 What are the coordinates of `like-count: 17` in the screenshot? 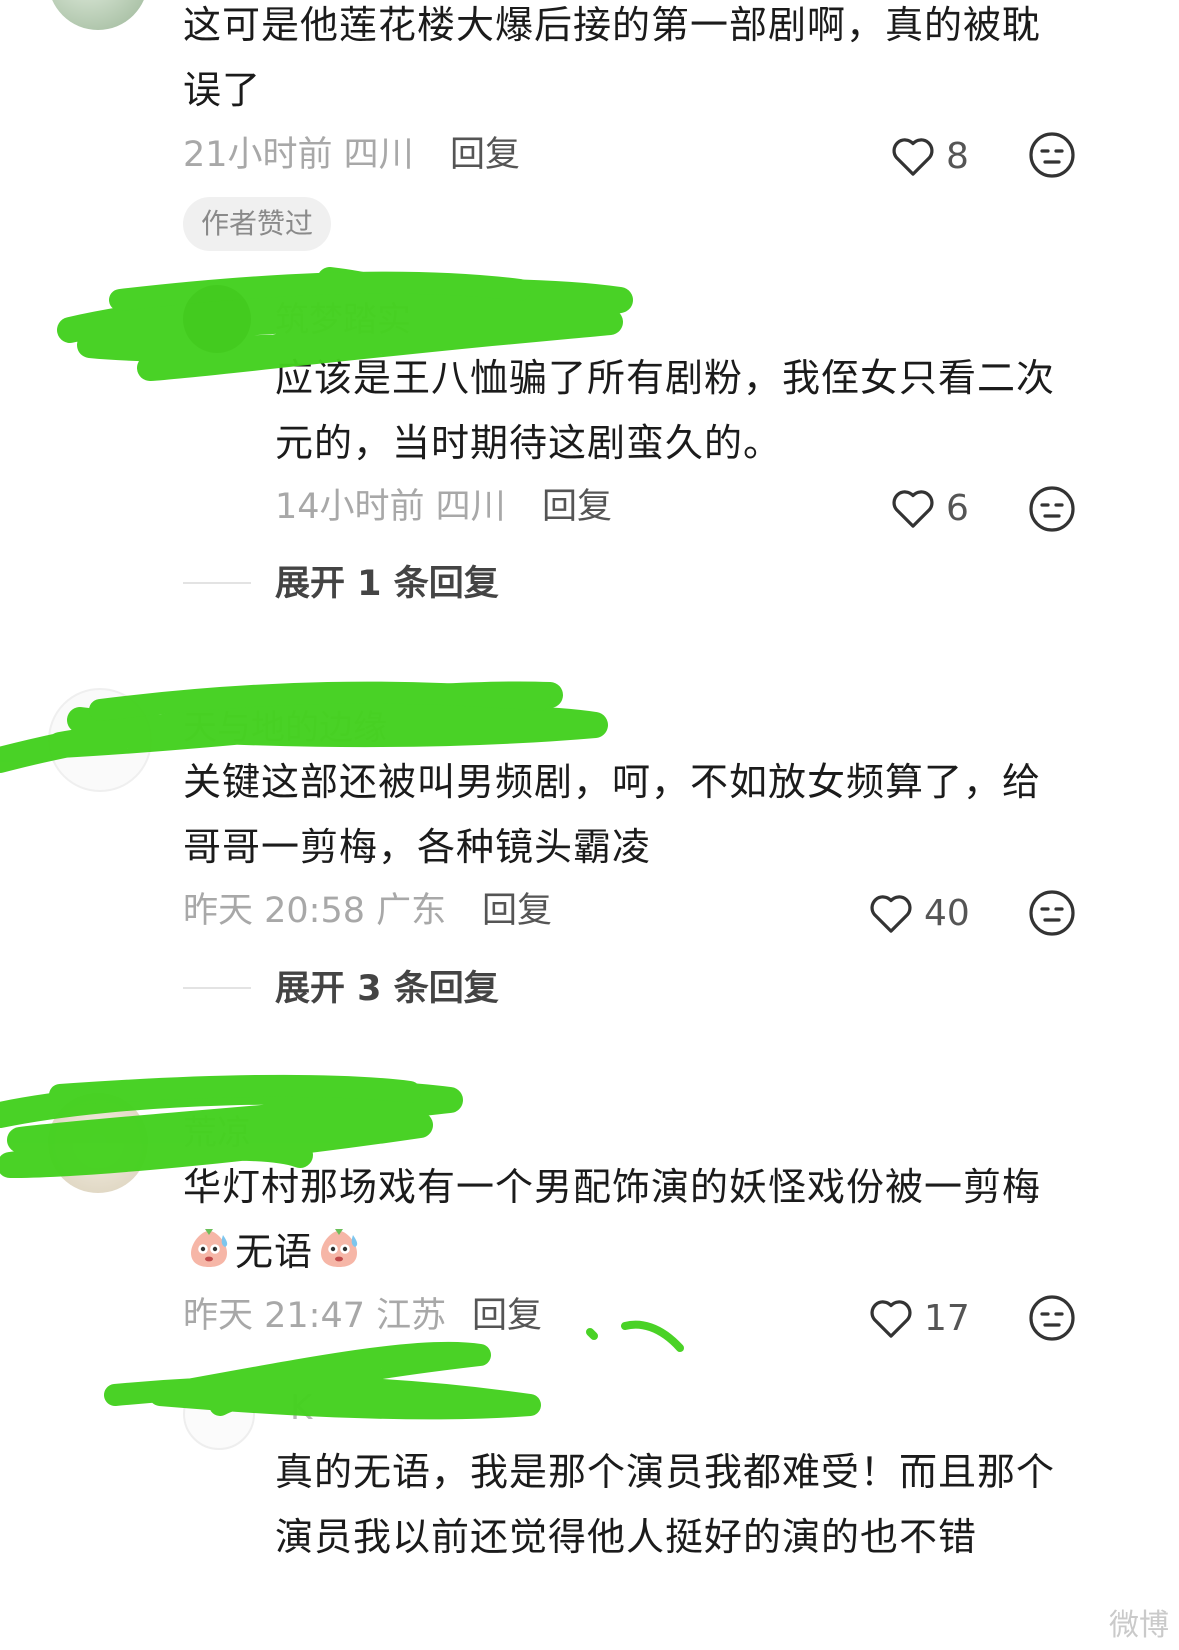 It's located at (947, 1318).